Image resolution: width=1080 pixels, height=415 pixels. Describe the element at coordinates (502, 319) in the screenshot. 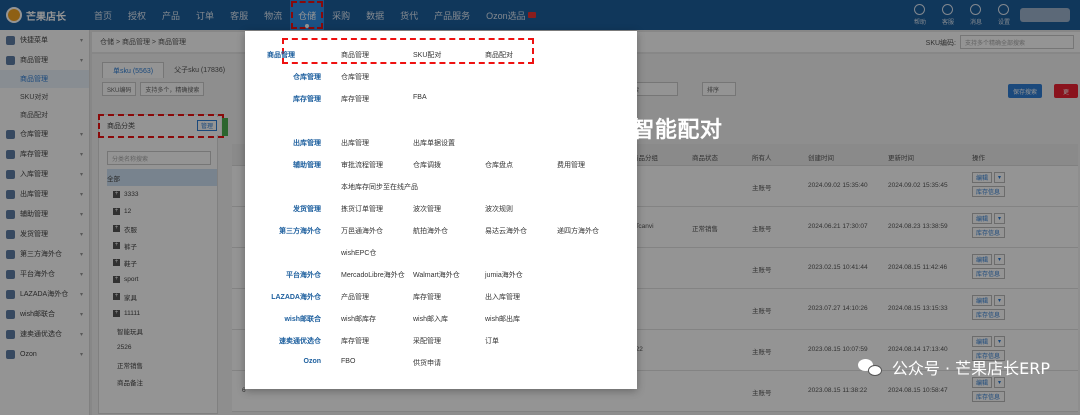

I see `menu-item: wish邮出库` at that location.